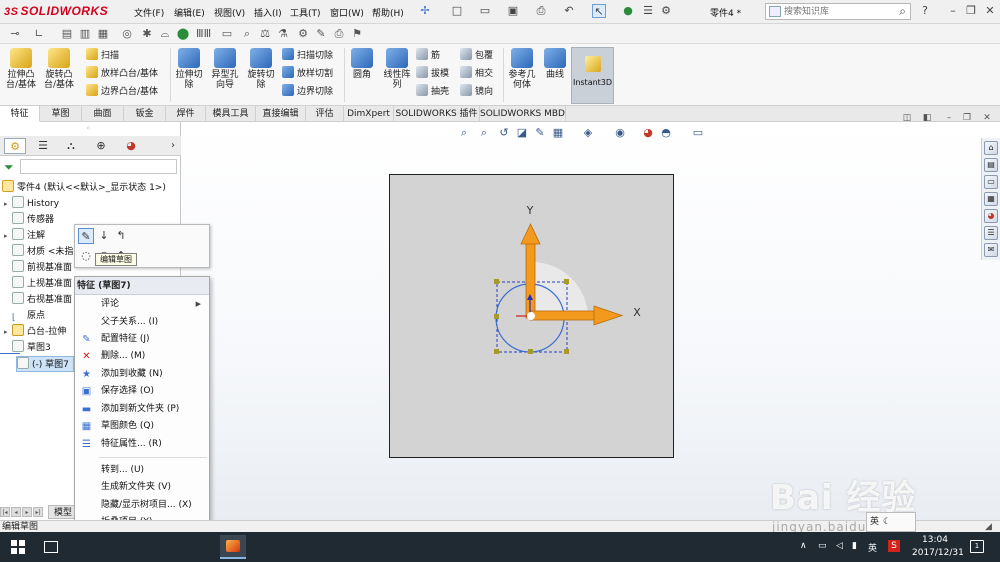 The height and width of the screenshot is (562, 1000). Describe the element at coordinates (59, 69) in the screenshot. I see `revolve-boss-button: 旋转凸 台/基体` at that location.